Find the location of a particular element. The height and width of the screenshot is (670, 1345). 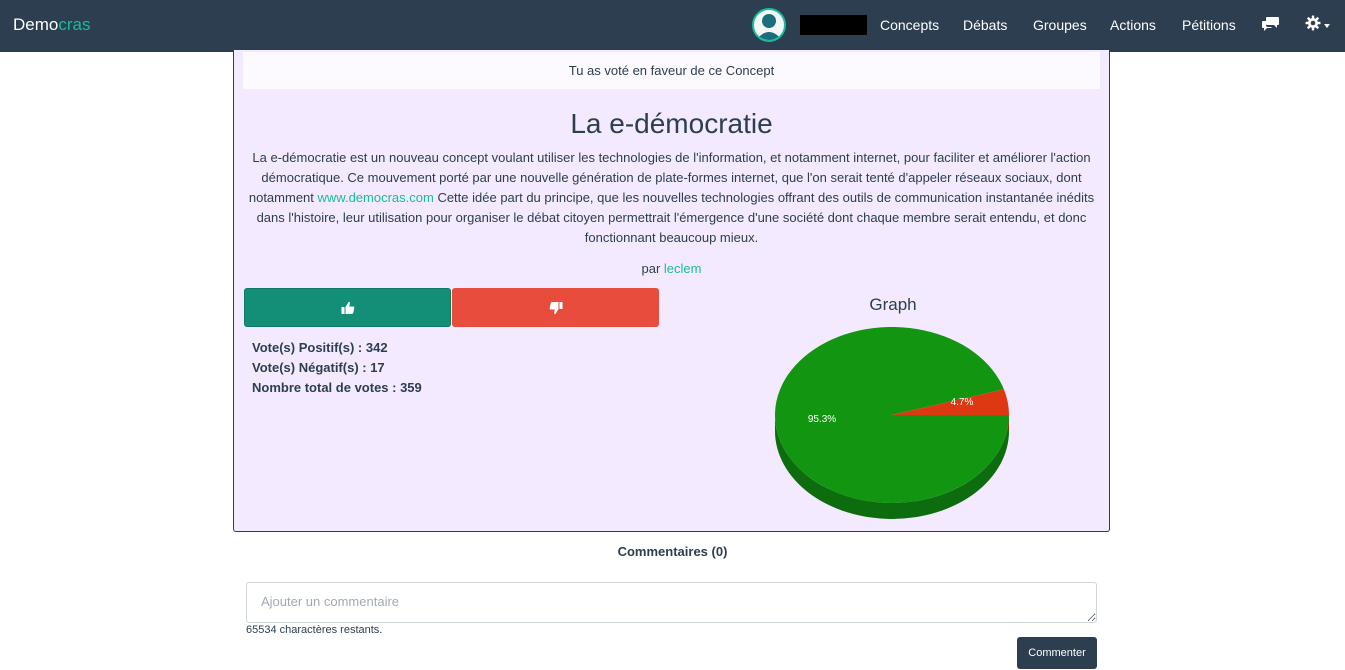

pie-label-positive: 95.3% is located at coordinates (822, 419).